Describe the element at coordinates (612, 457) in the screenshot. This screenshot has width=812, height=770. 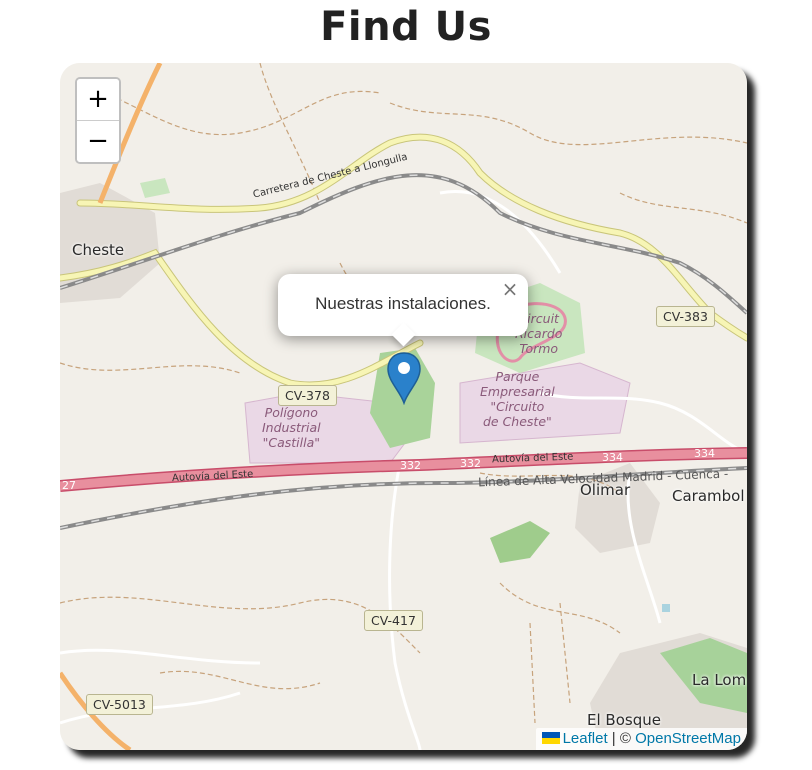
I see `motorway-label-334a: 334` at that location.